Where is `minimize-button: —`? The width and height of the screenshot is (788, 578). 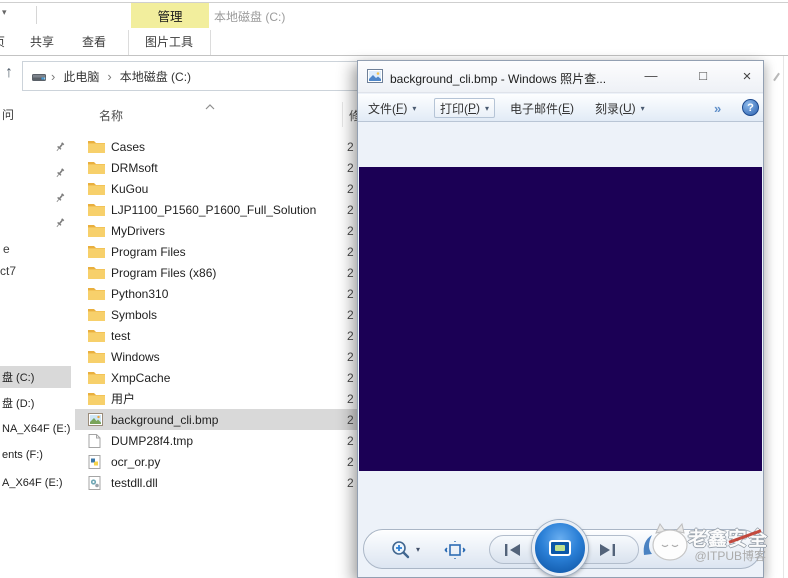 minimize-button: — is located at coordinates (651, 75).